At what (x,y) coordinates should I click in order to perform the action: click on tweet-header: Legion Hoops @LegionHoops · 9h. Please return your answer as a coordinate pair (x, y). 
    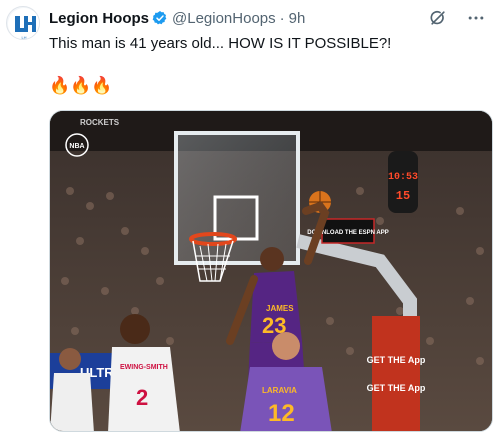
    Looking at the image, I should click on (177, 18).